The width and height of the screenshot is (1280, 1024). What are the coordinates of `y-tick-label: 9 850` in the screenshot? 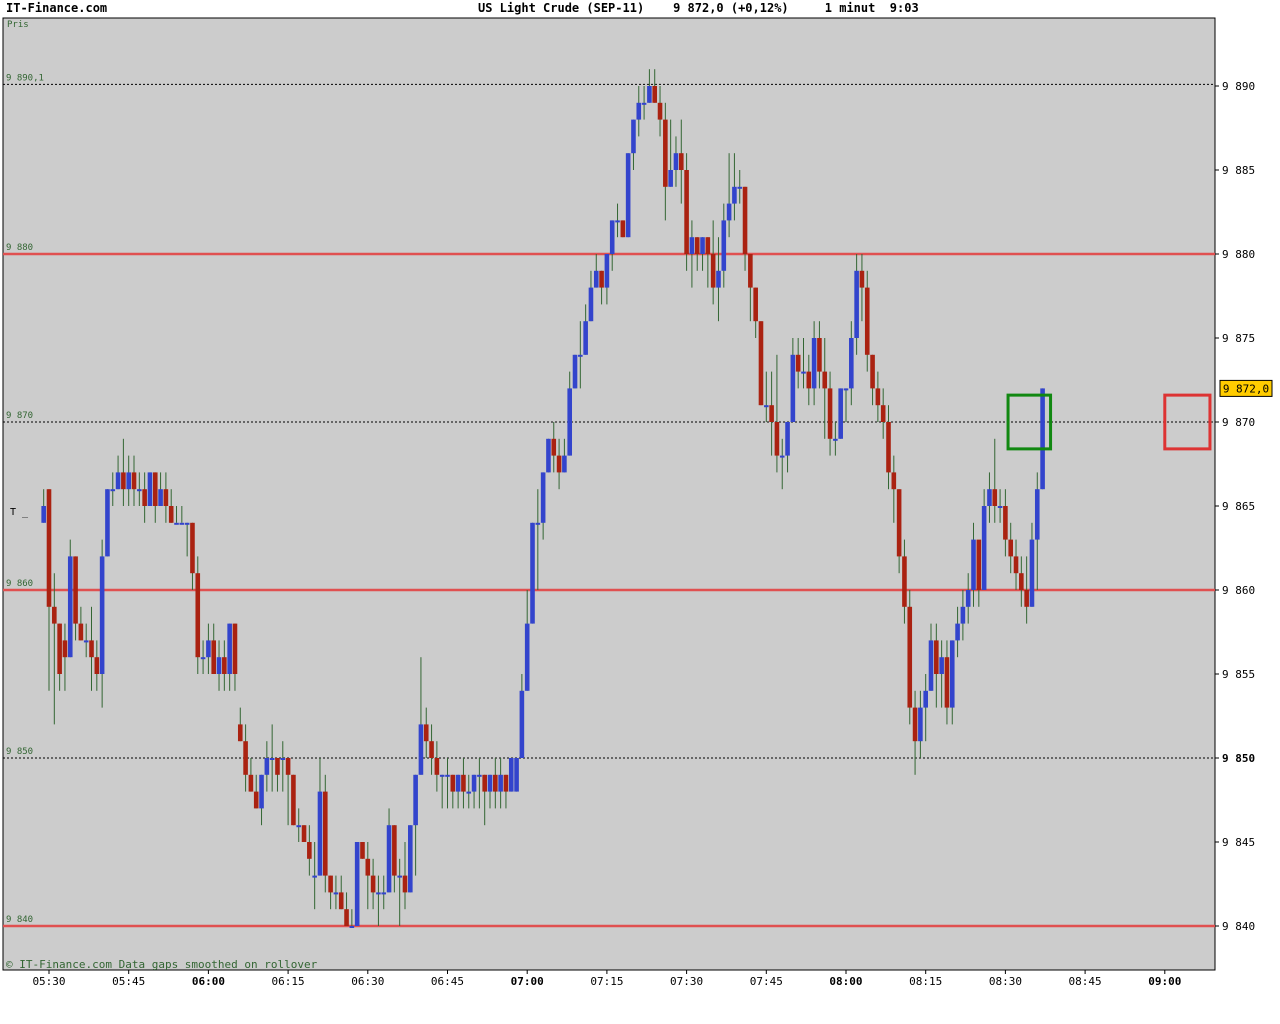 It's located at (1238, 758).